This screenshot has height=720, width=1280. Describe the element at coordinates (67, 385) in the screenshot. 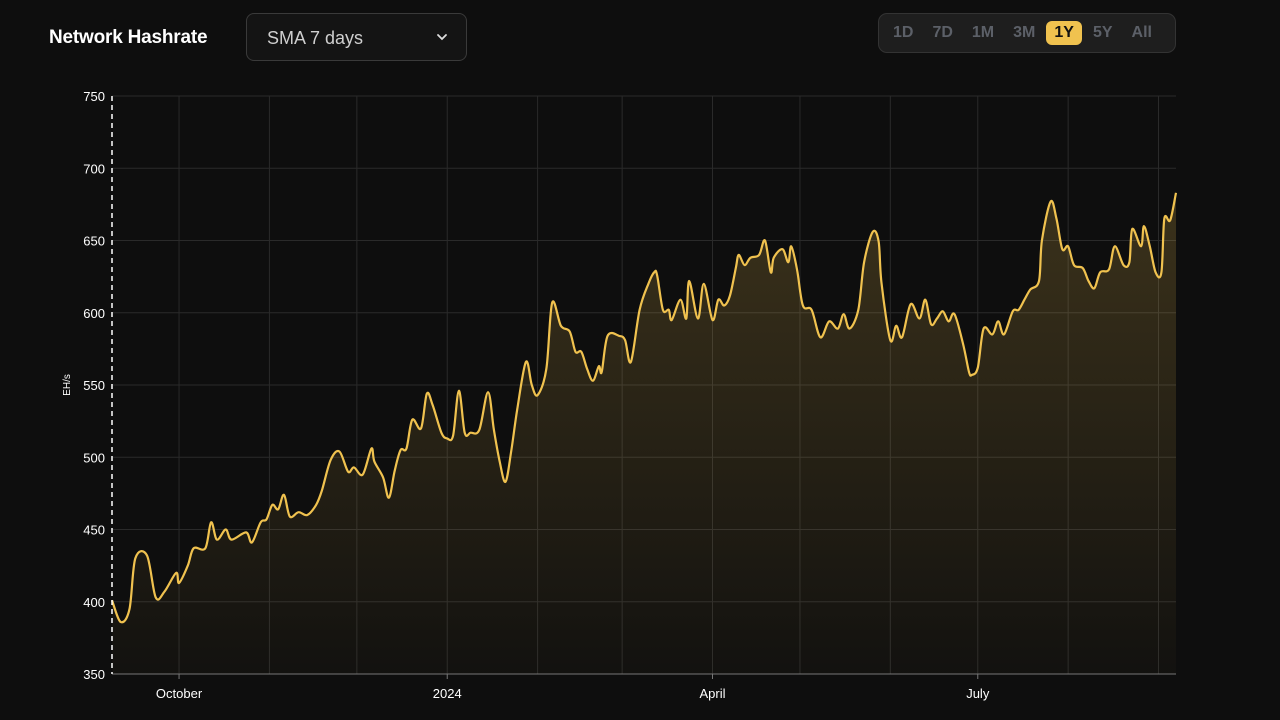

I see `y-axis-label: EH/s` at that location.